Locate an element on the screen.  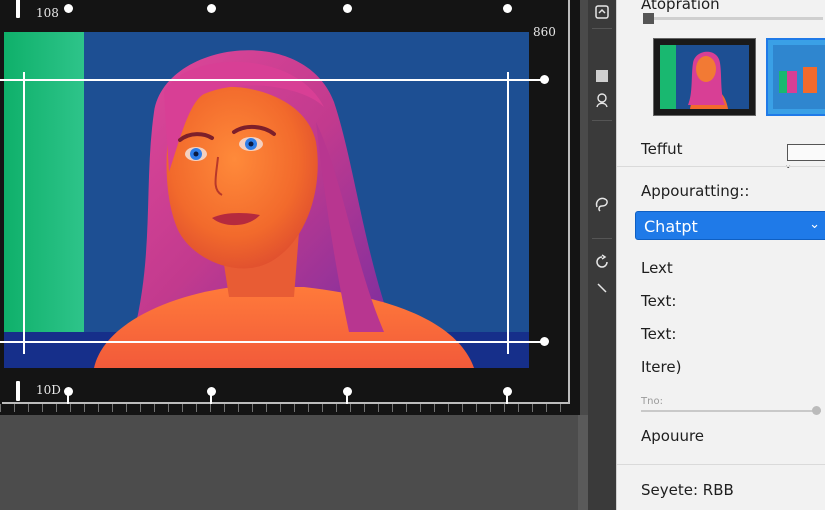
dropdown-value: Chatpt is located at coordinates (671, 226).